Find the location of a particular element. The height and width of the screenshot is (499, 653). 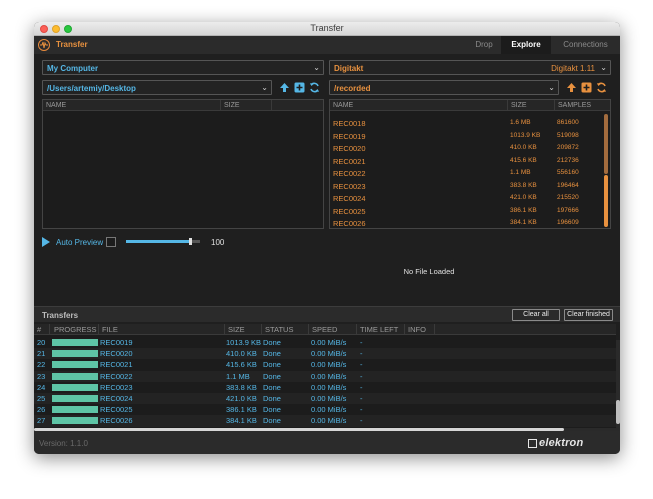

waveform-icon is located at coordinates (44, 45).